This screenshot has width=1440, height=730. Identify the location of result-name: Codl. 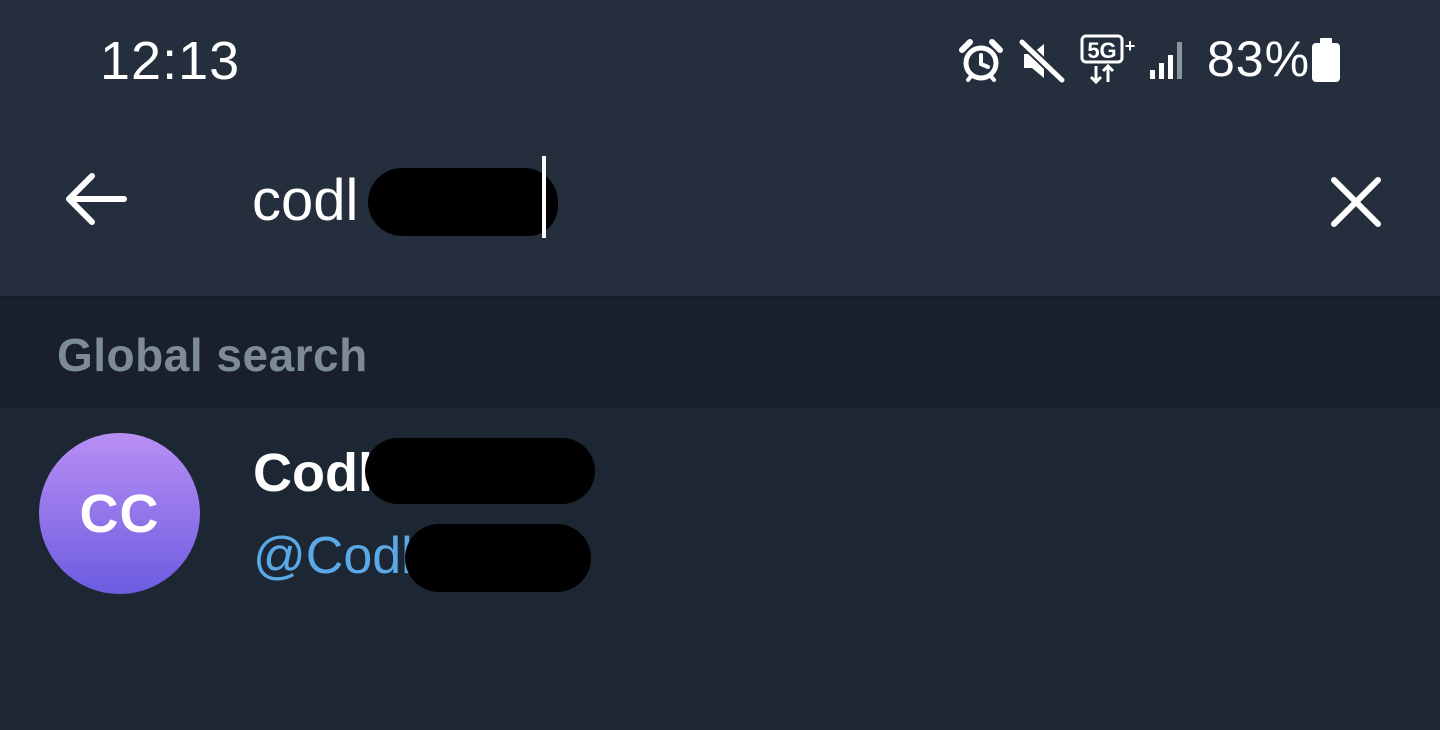
(313, 473).